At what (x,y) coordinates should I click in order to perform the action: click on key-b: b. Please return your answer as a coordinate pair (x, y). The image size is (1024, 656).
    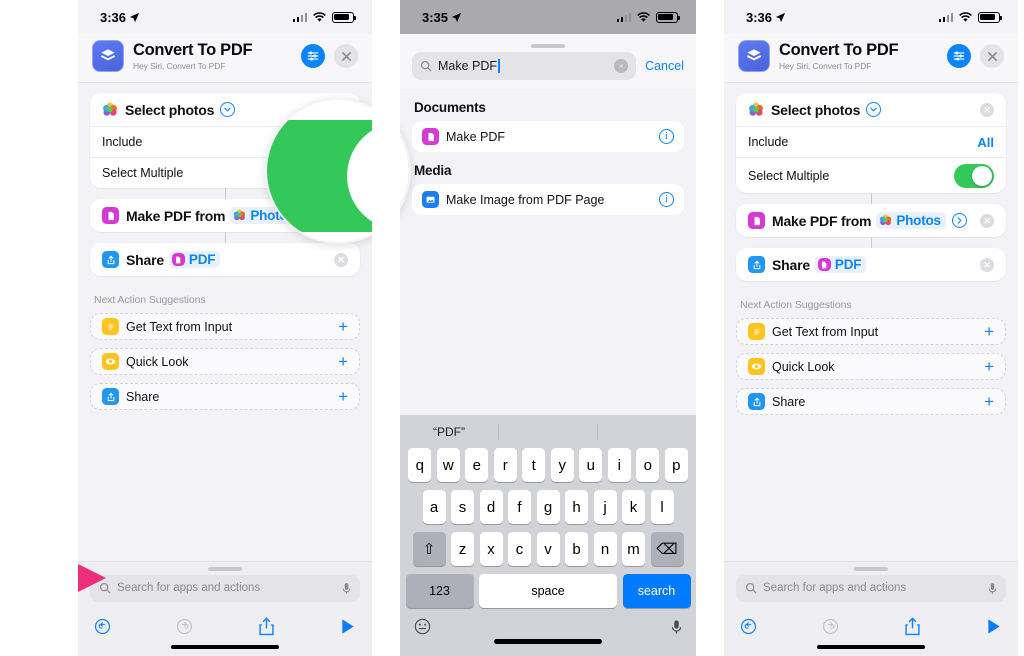
    Looking at the image, I should click on (576, 549).